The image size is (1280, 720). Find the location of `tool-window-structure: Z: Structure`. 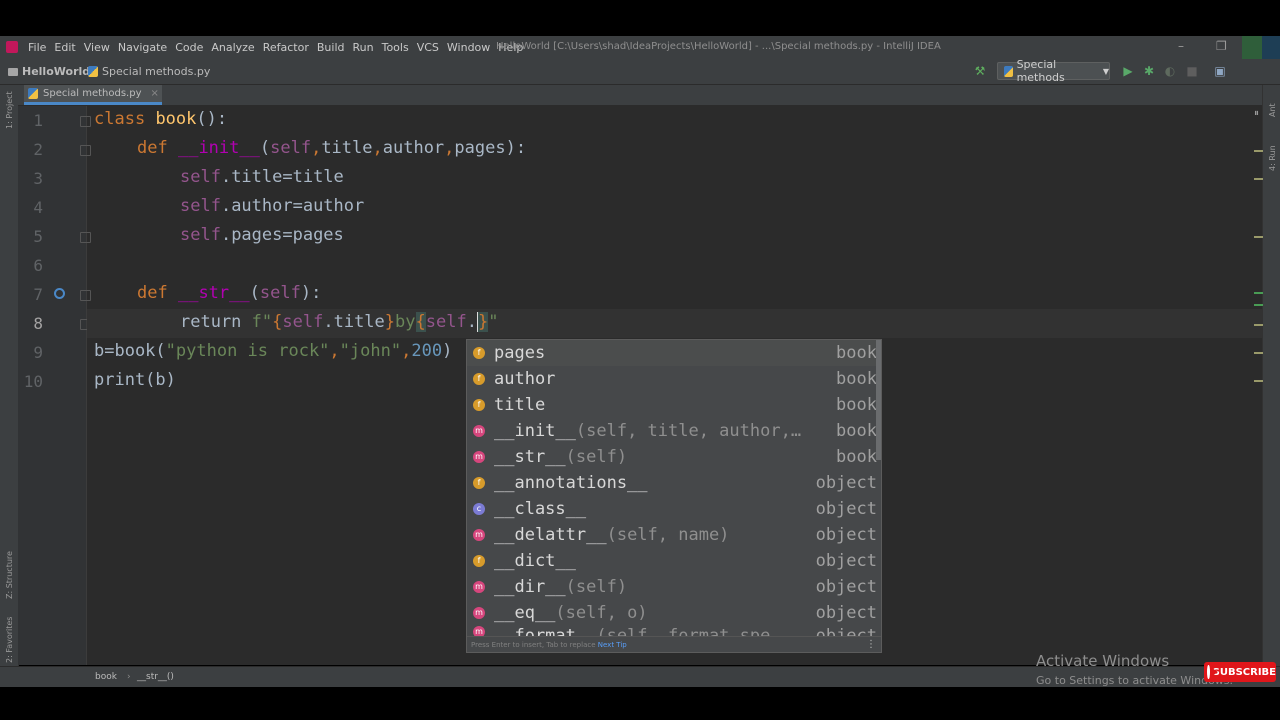

tool-window-structure: Z: Structure is located at coordinates (9, 575).